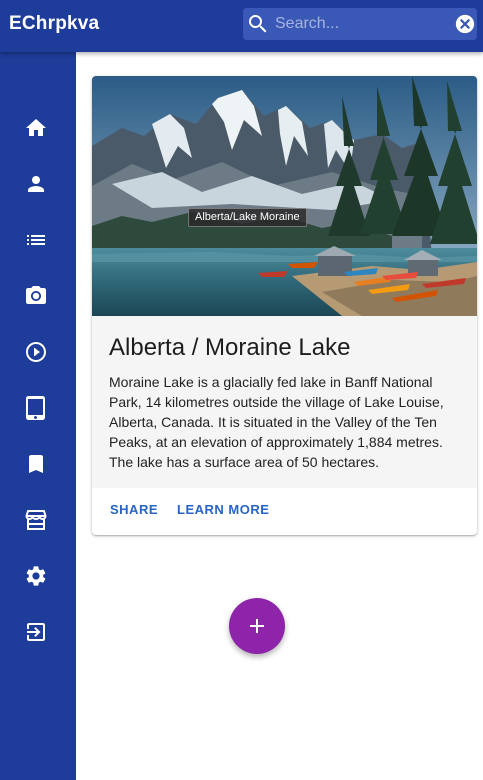  I want to click on learn-more-button: LEARN MORE, so click(223, 510).